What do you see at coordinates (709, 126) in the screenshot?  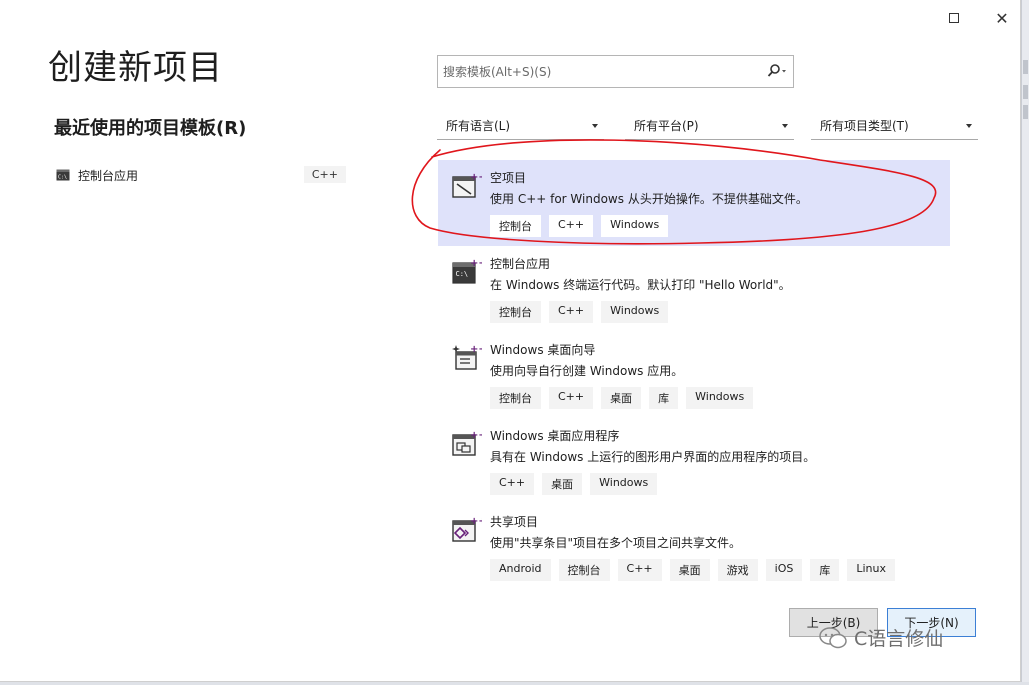 I see `platform-filter: 所有平台(P)` at bounding box center [709, 126].